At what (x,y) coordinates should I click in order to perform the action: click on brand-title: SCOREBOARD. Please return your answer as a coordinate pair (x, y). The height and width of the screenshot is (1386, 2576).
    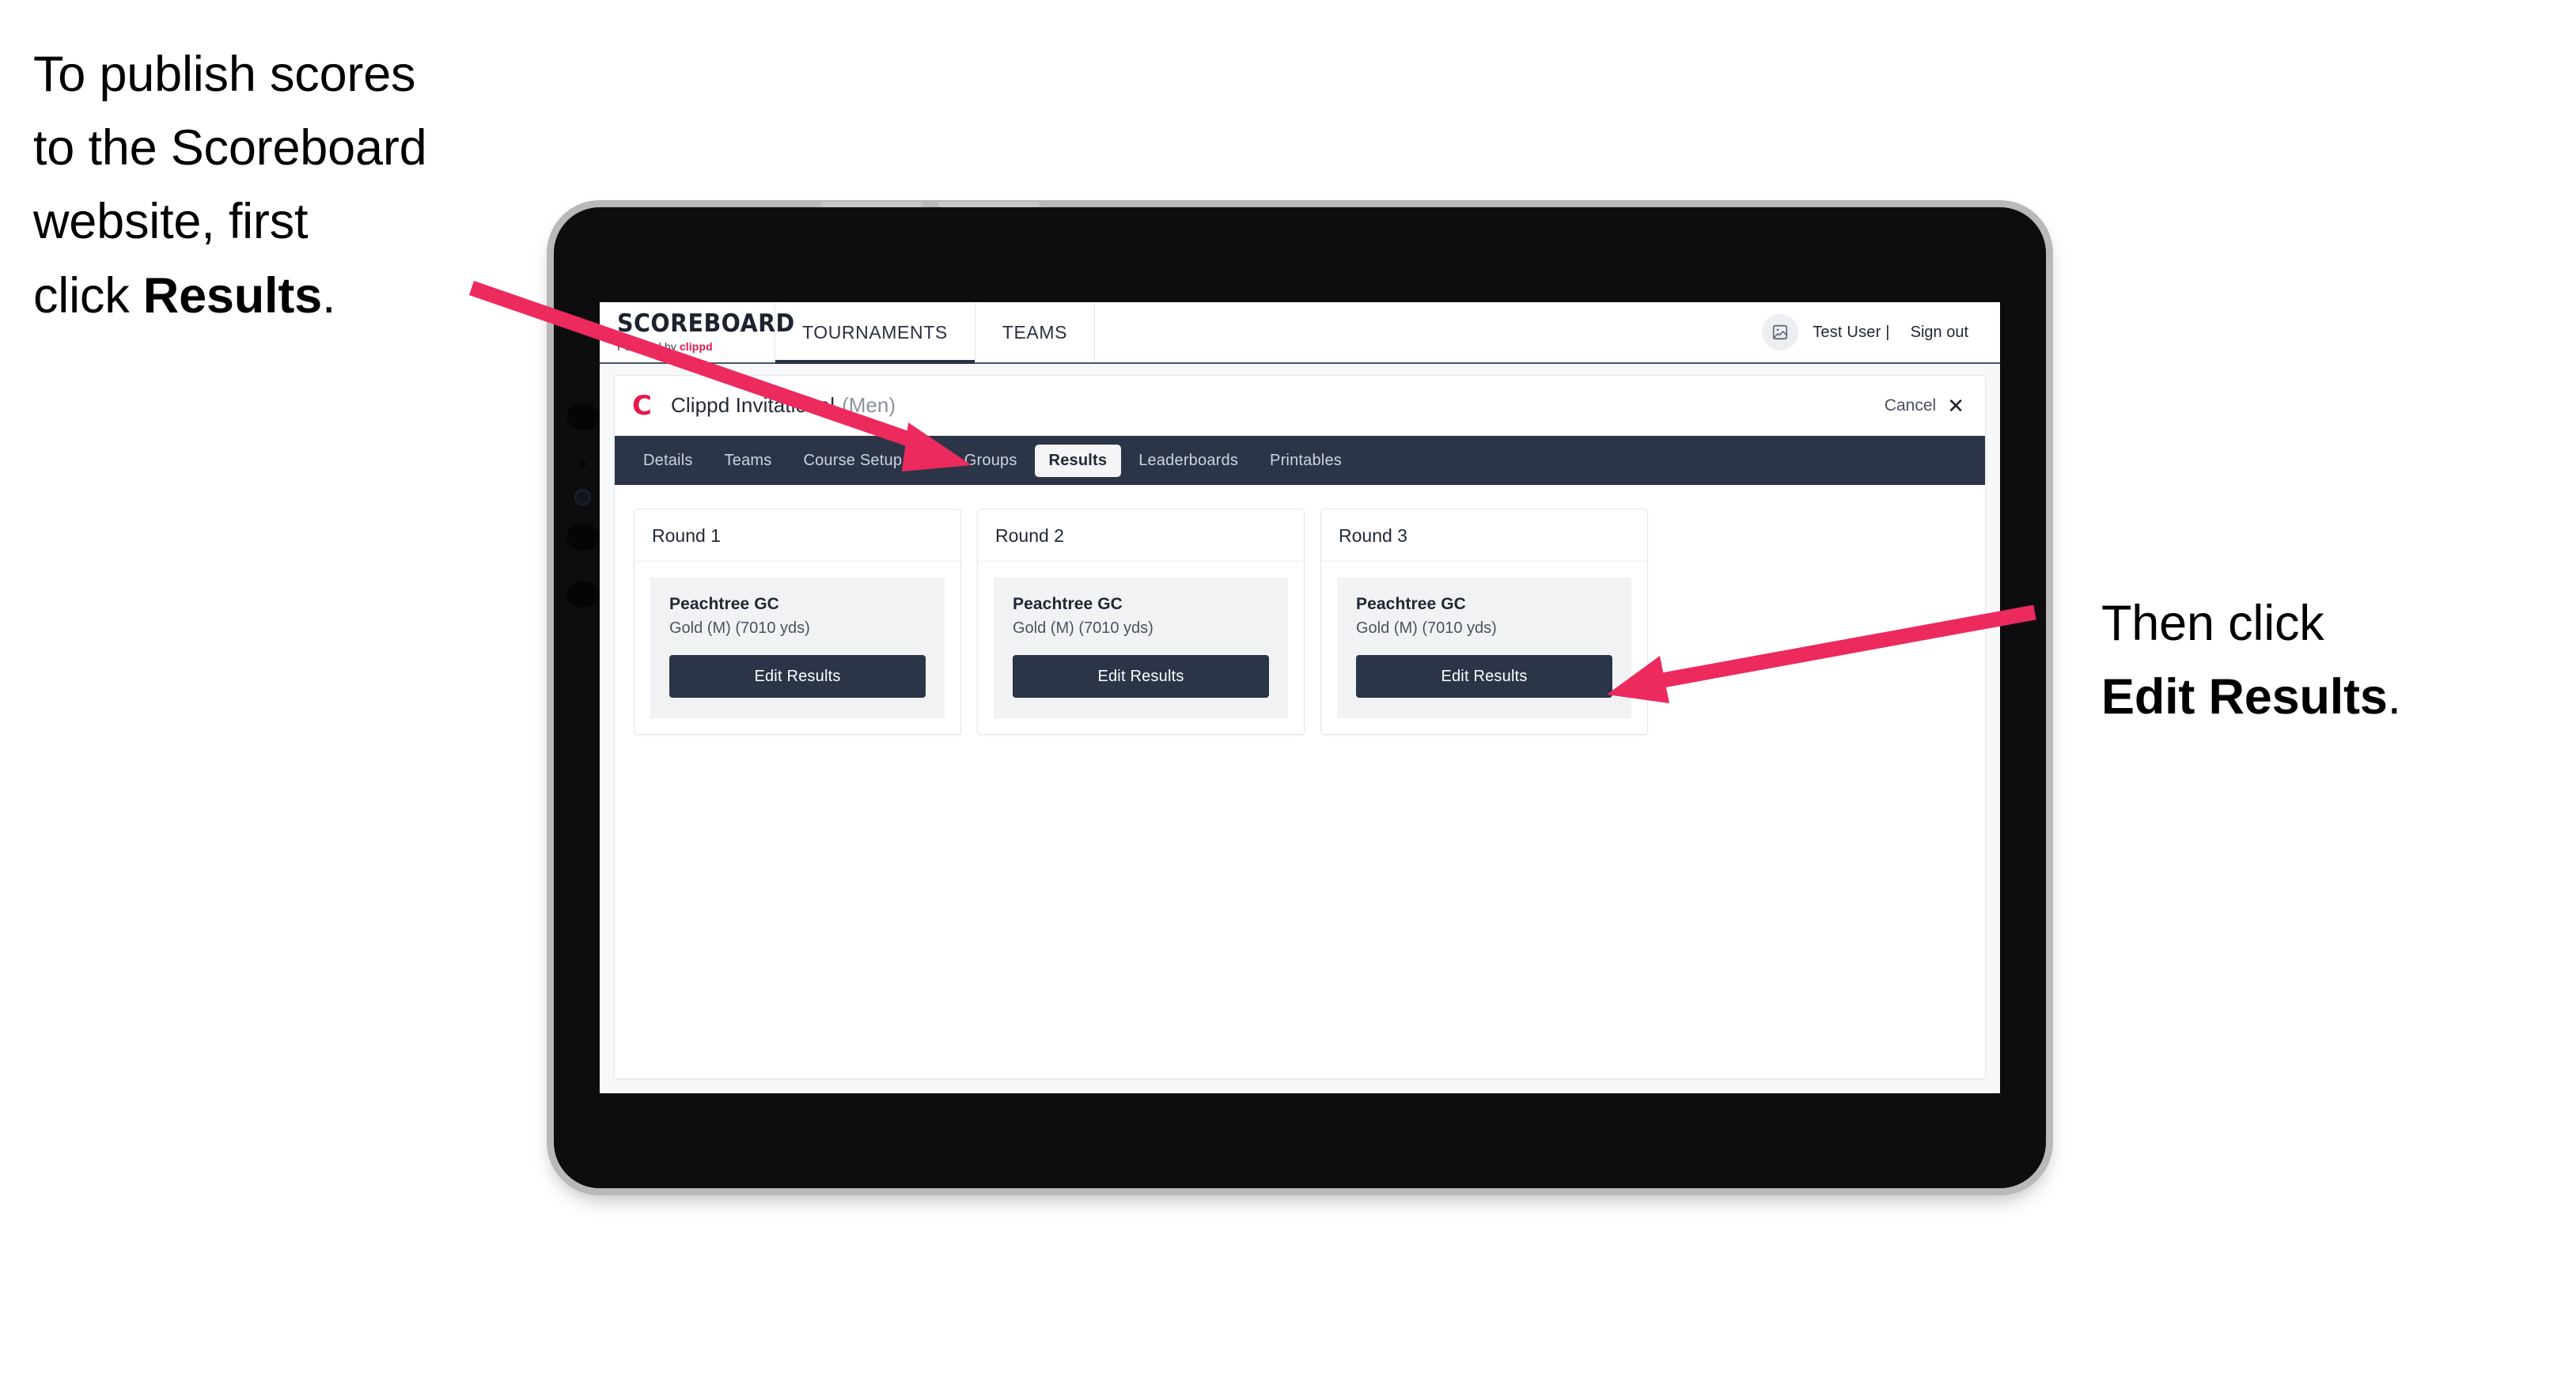
    Looking at the image, I should click on (706, 324).